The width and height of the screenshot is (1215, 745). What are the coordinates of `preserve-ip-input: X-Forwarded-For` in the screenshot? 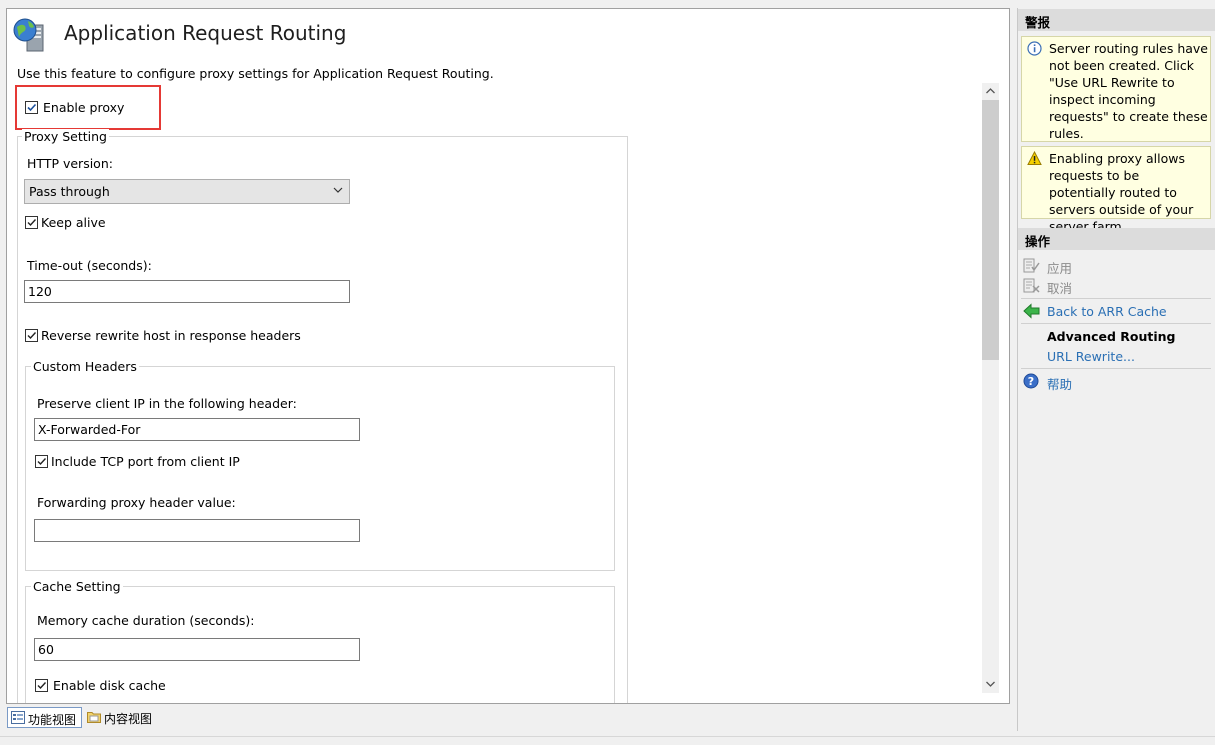 It's located at (197, 429).